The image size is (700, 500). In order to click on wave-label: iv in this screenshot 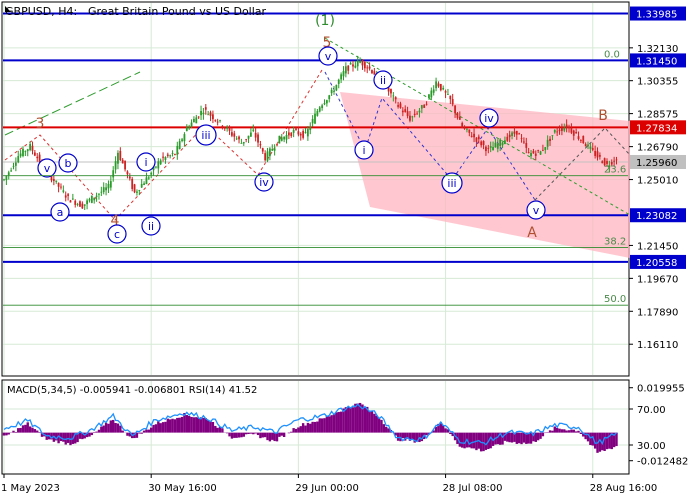, I will do `click(264, 182)`.